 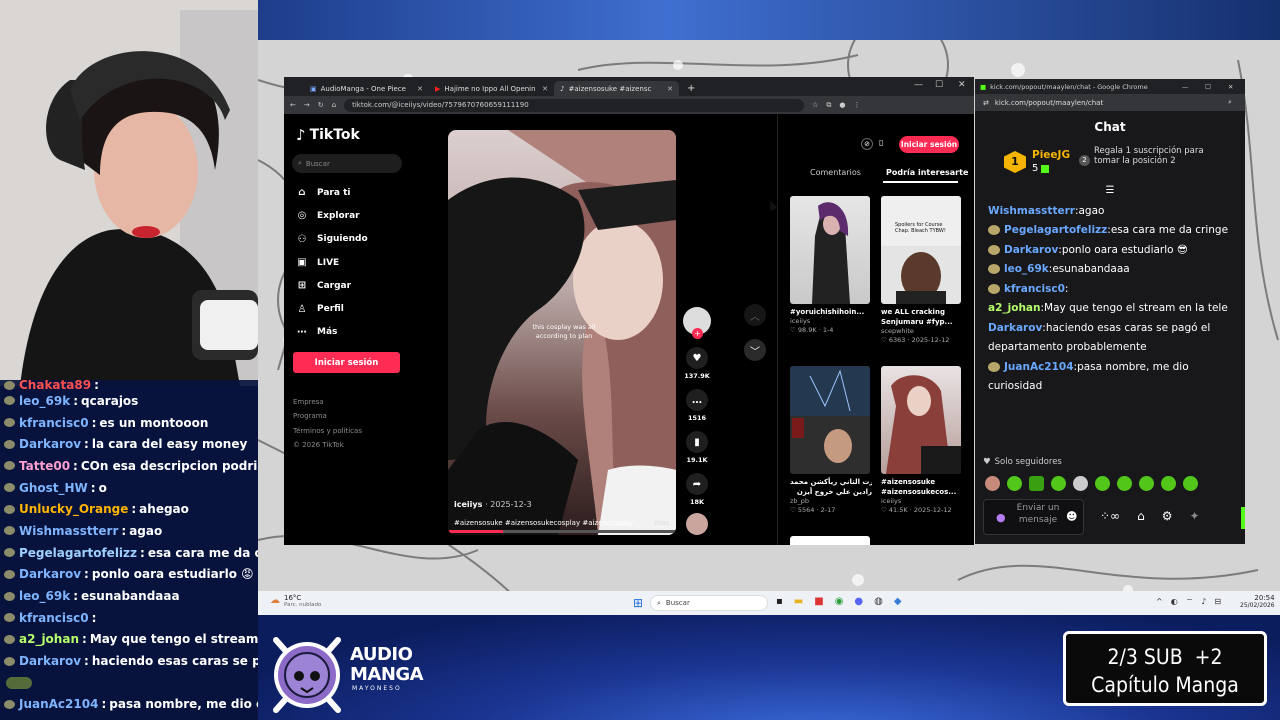 What do you see at coordinates (755, 350) in the screenshot?
I see `next-video-button: ﹀` at bounding box center [755, 350].